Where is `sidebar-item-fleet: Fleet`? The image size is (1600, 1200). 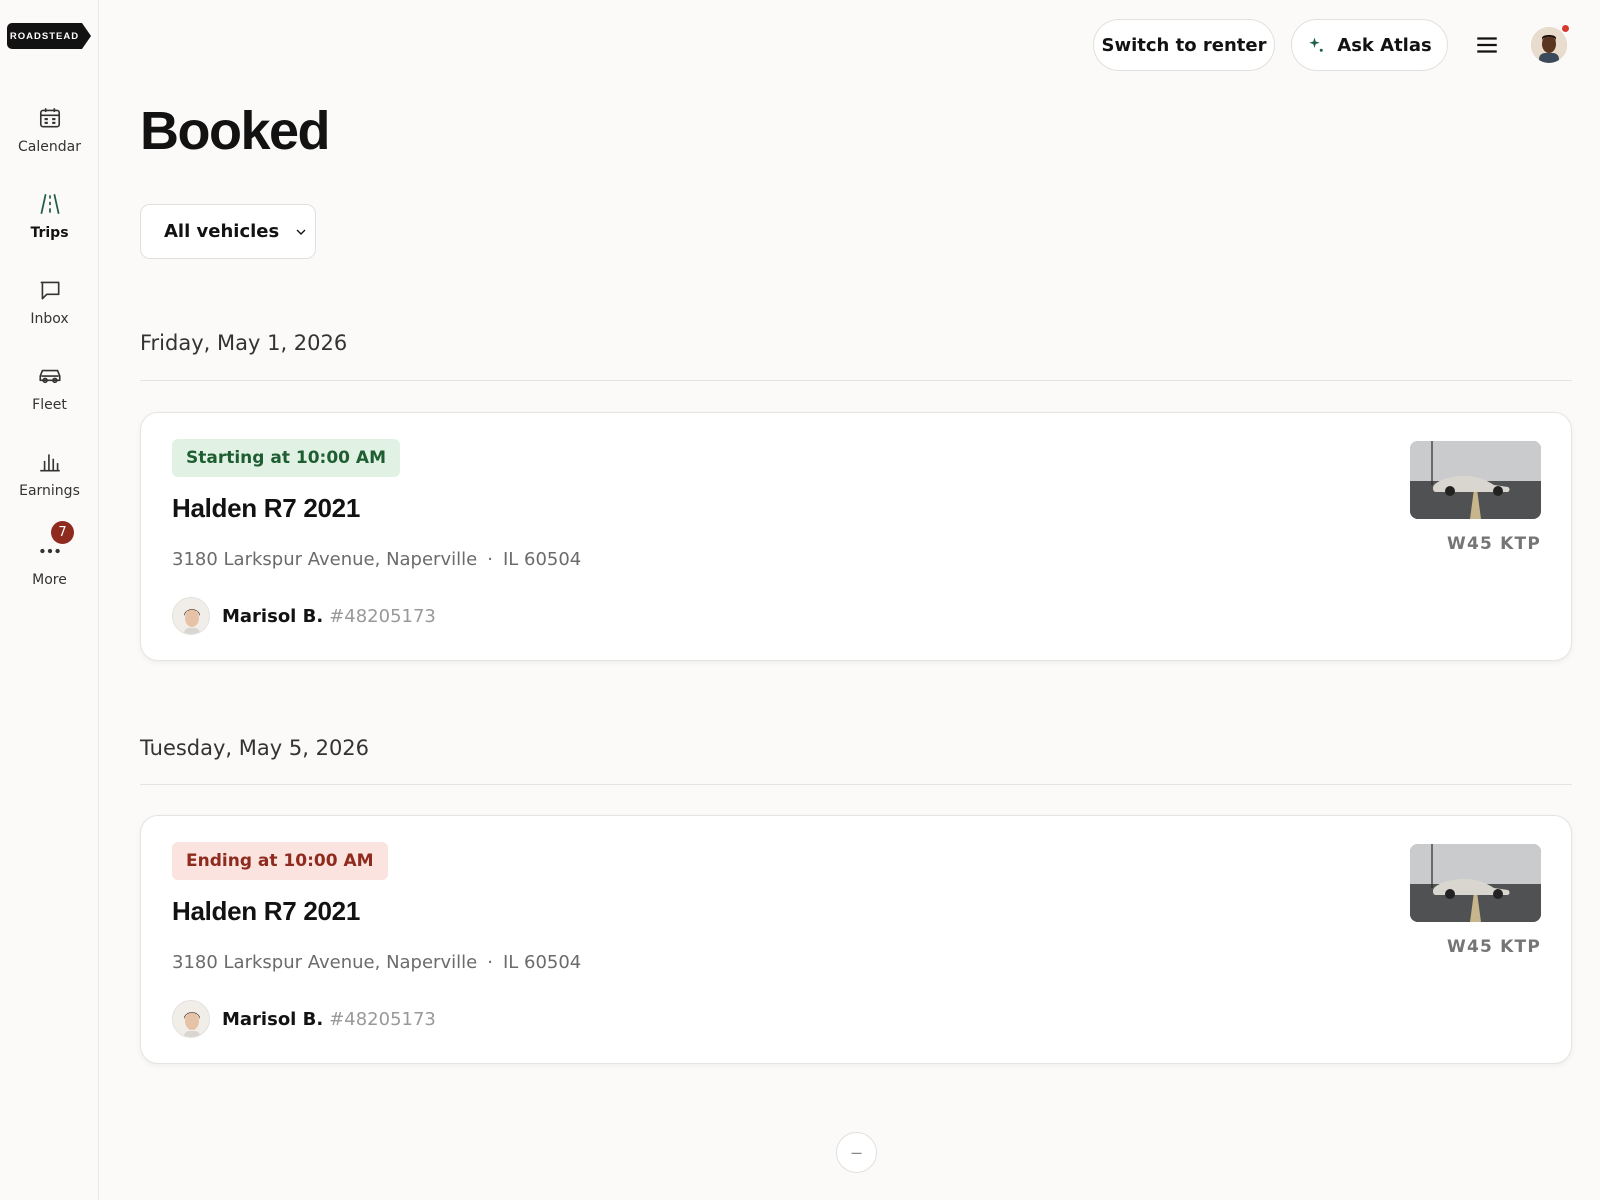 sidebar-item-fleet: Fleet is located at coordinates (49, 388).